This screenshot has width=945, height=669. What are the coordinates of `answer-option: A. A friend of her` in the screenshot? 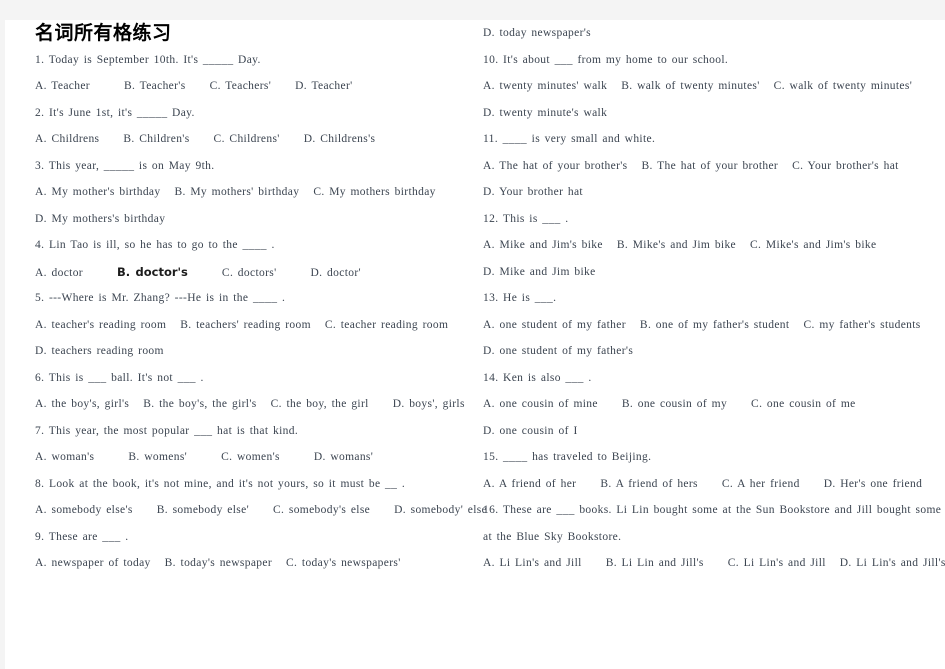 It's located at (529, 484).